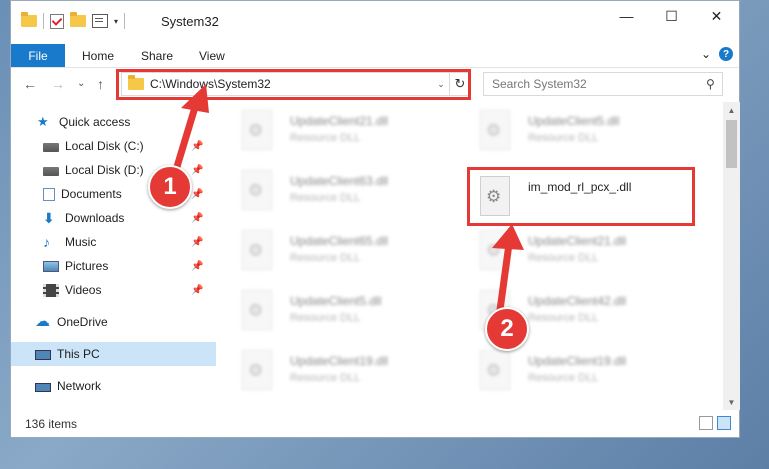  Describe the element at coordinates (186, 137) in the screenshot. I see `arrow-to-address-bar` at that location.